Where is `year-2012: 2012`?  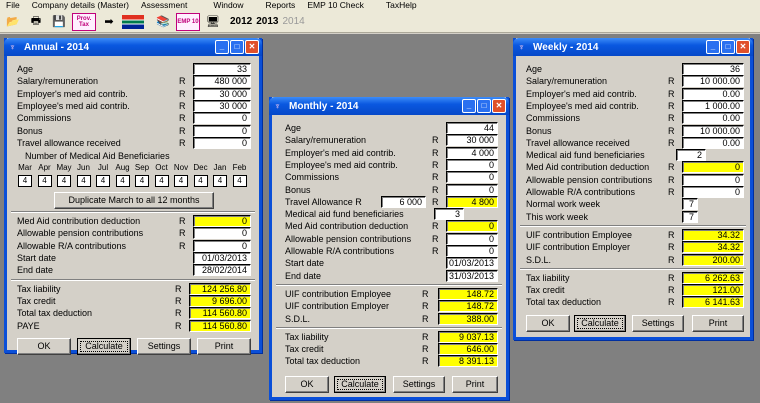 year-2012: 2012 is located at coordinates (241, 21).